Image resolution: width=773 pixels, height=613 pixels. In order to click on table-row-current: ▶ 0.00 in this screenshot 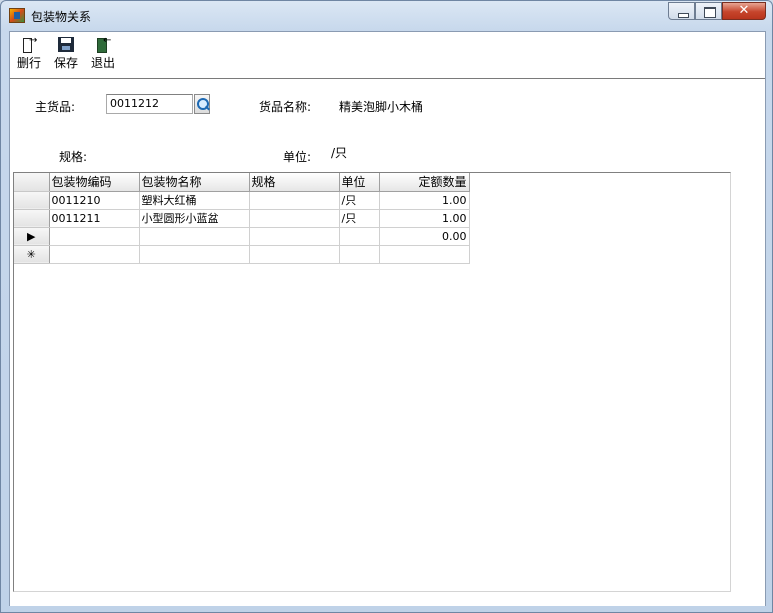, I will do `click(242, 236)`.